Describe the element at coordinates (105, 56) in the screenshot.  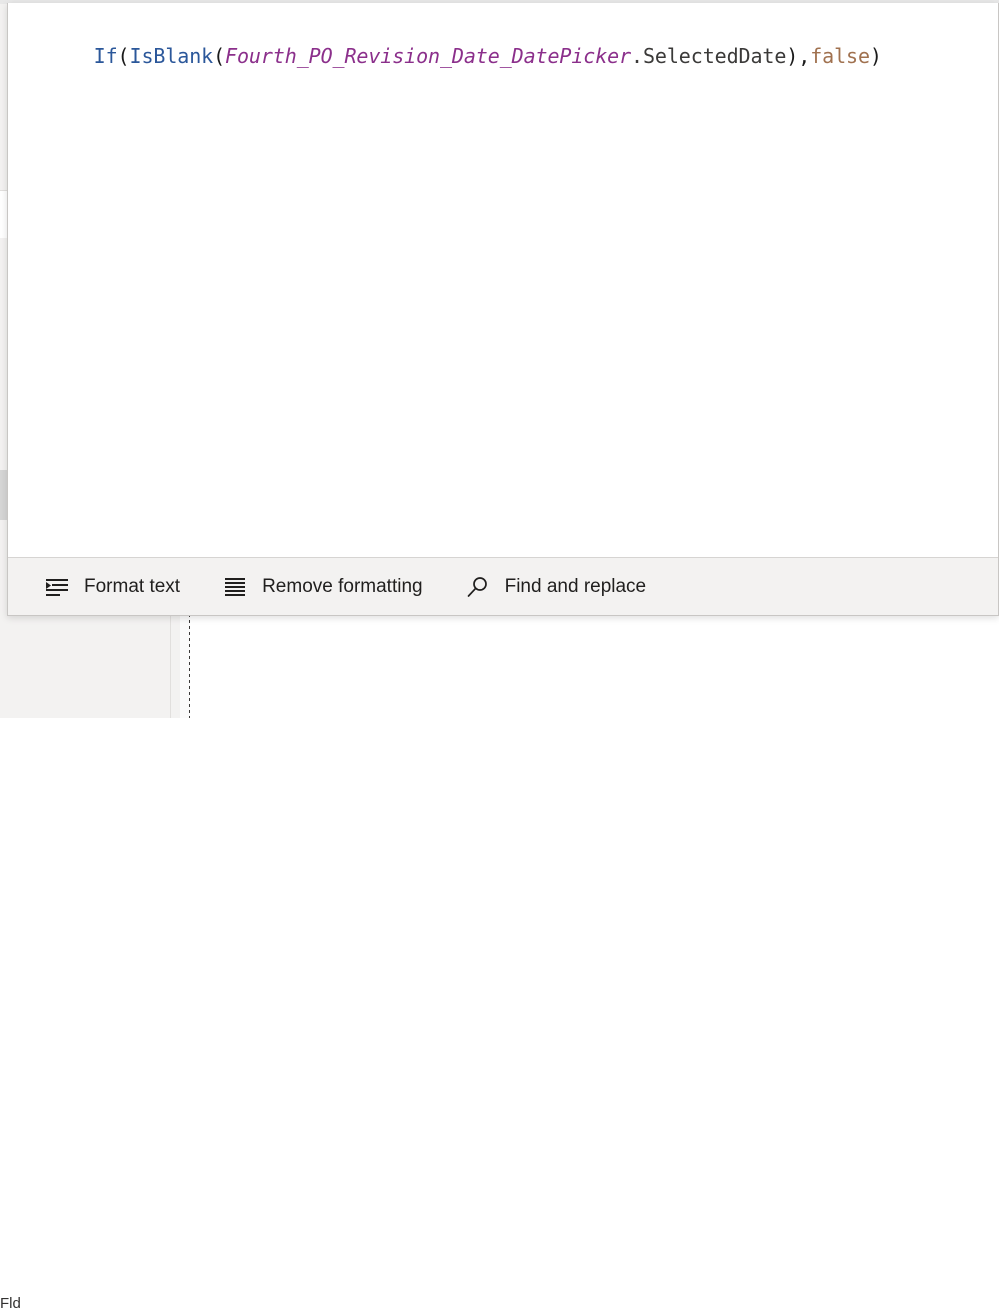
I see `formula-token-if: If` at that location.